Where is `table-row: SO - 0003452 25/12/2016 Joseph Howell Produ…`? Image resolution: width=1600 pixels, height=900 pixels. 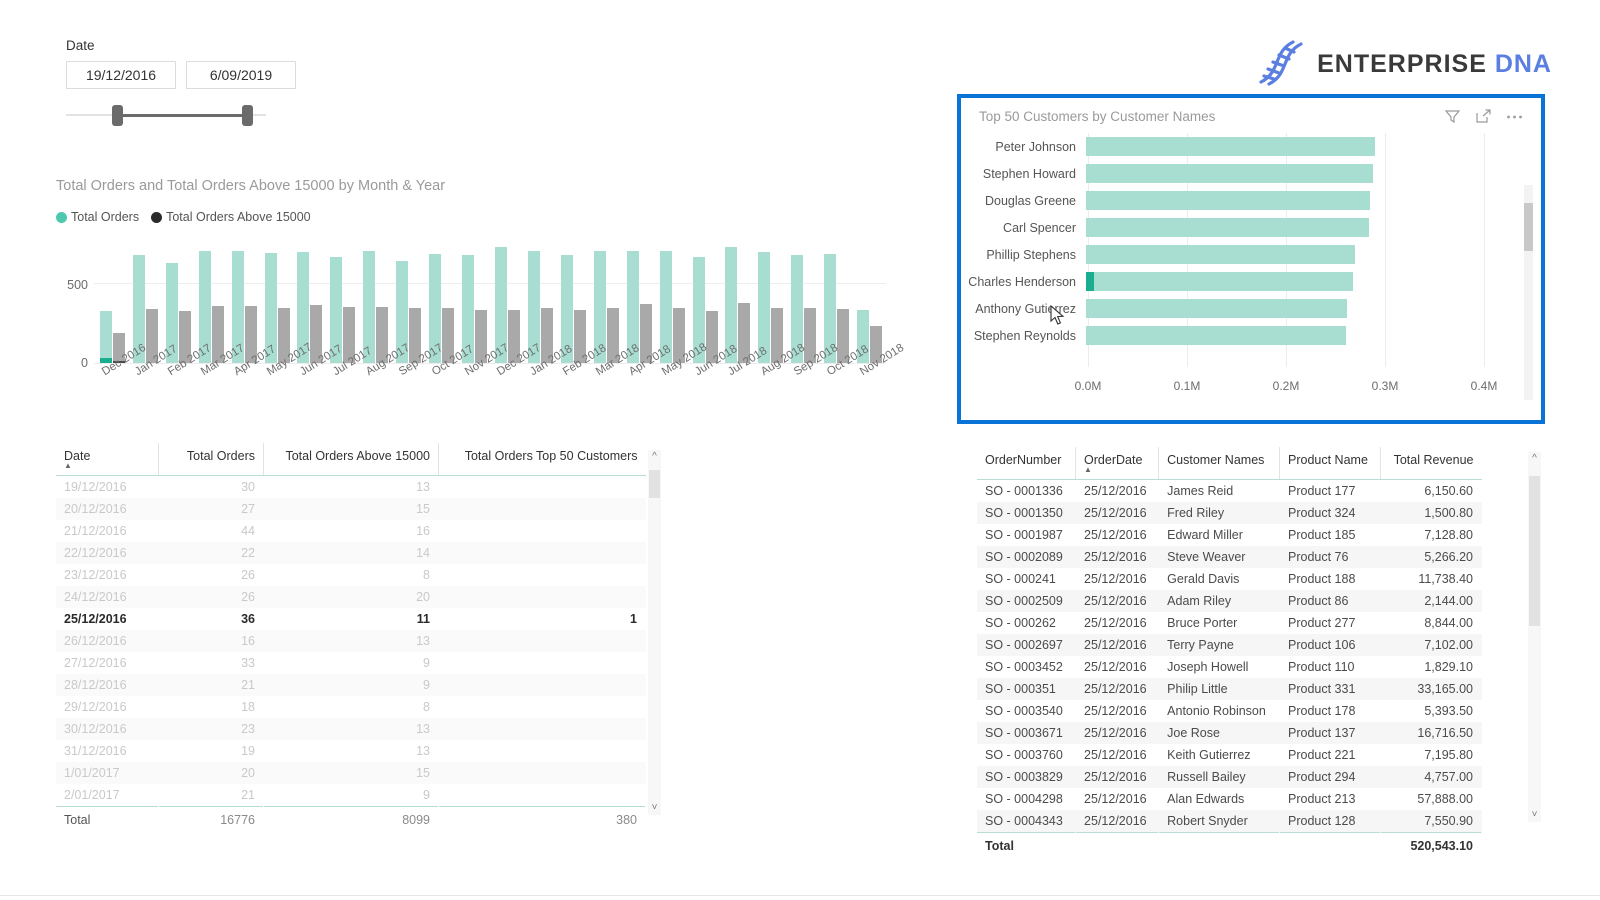 table-row: SO - 0003452 25/12/2016 Joseph Howell Produ… is located at coordinates (1229, 667).